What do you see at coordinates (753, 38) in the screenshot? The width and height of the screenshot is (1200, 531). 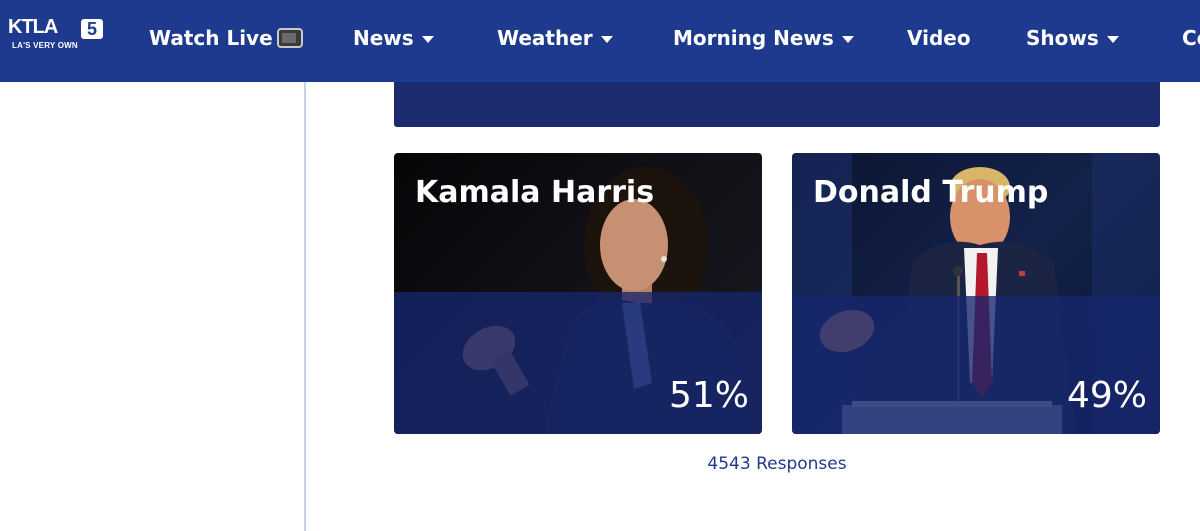 I see `nav-morning-news-label: Morning News` at bounding box center [753, 38].